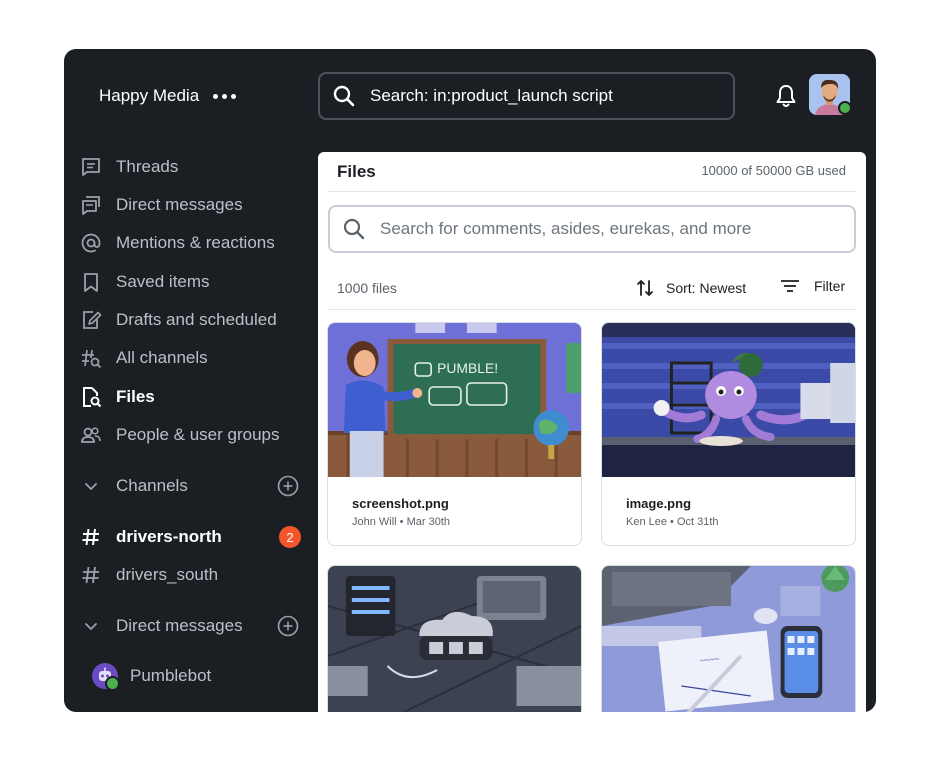  What do you see at coordinates (225, 96) in the screenshot?
I see `more-icon` at bounding box center [225, 96].